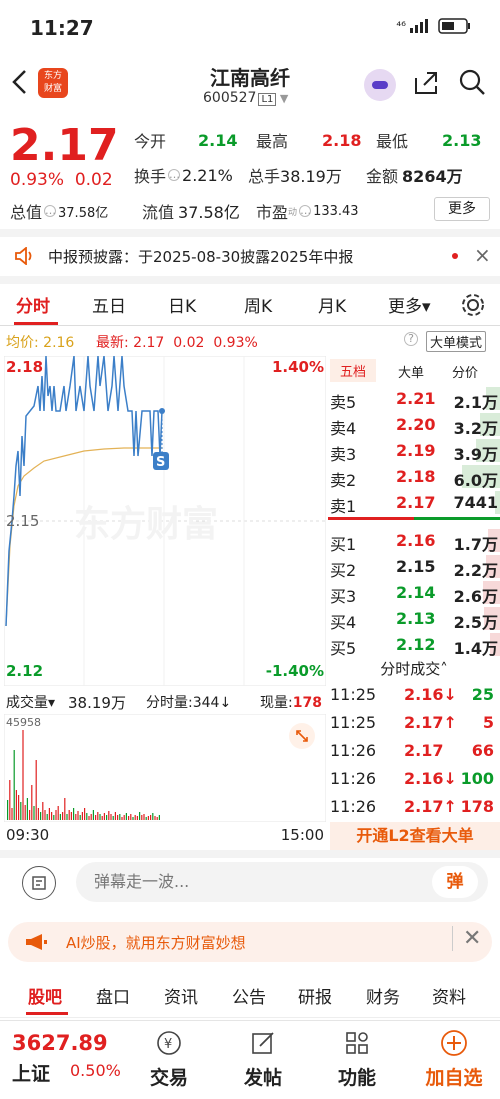 This screenshot has height=1099, width=500. I want to click on ask-row: 卖4 2.20 3.2万, so click(414, 425).